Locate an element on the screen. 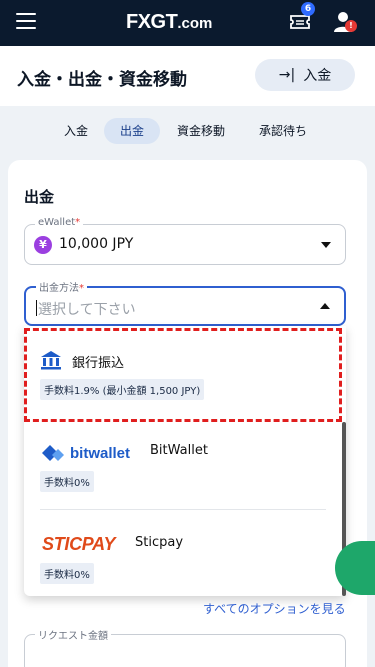 The height and width of the screenshot is (667, 375). tab-fund-transfer: 資金移動 is located at coordinates (201, 131).